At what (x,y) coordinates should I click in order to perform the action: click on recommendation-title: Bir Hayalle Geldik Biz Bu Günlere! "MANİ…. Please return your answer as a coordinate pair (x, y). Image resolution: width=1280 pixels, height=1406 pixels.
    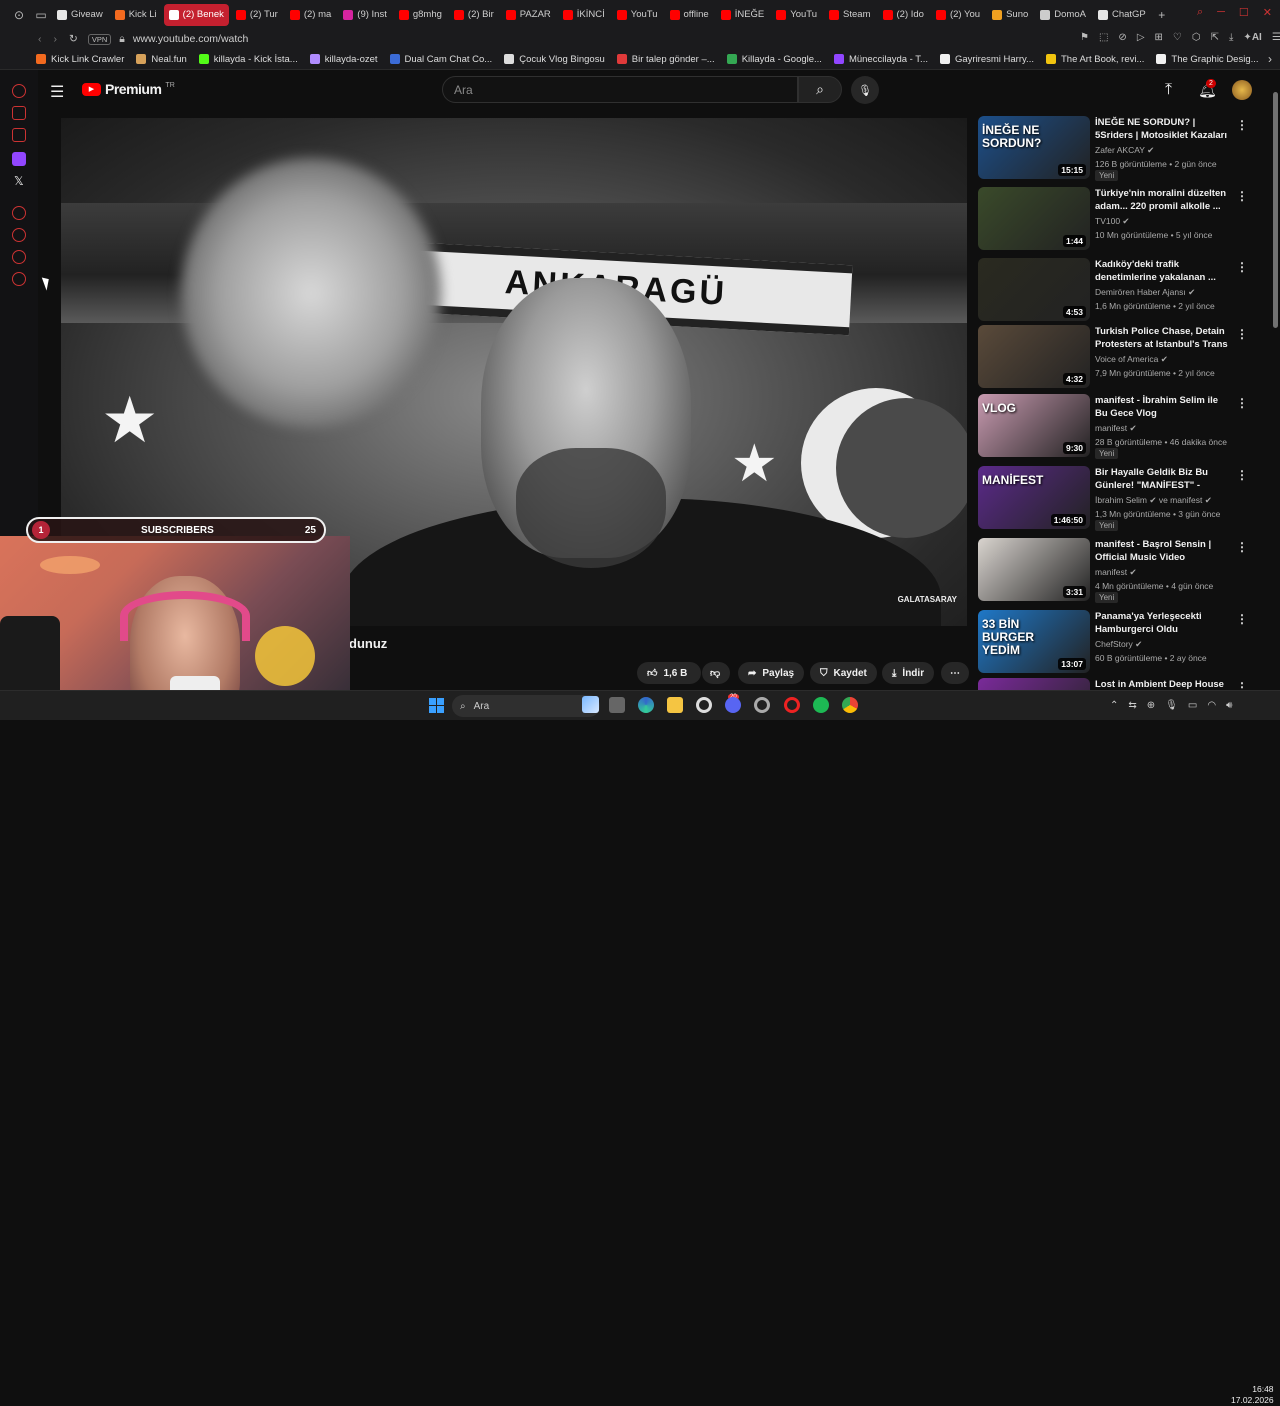
    Looking at the image, I should click on (1163, 479).